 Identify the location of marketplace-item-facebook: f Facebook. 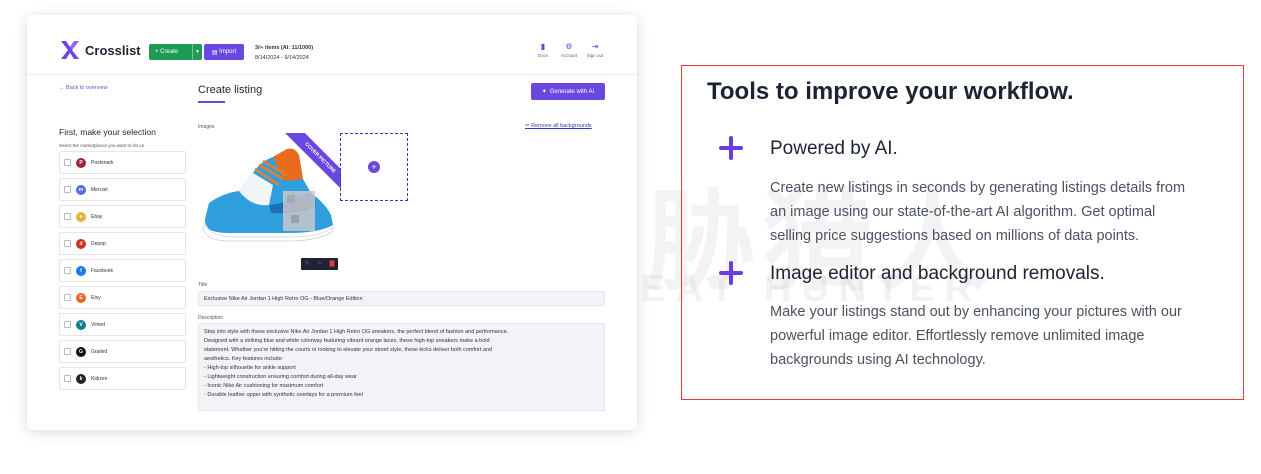
(122, 270).